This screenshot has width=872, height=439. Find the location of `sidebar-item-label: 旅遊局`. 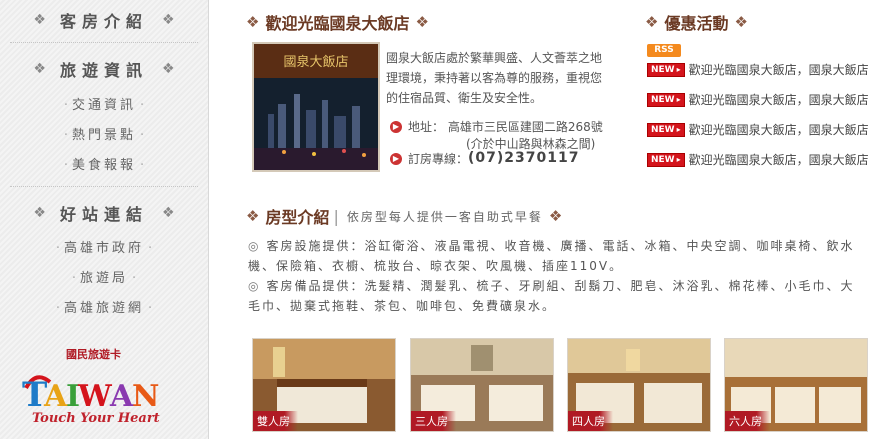

sidebar-item-label: 旅遊局 is located at coordinates (103, 278).